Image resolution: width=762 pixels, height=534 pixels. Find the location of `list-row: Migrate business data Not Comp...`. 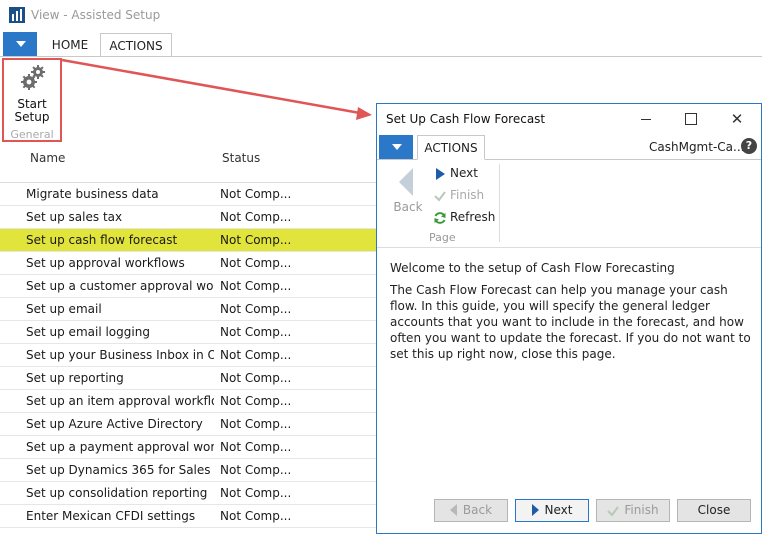

list-row: Migrate business data Not Comp... is located at coordinates (188, 194).